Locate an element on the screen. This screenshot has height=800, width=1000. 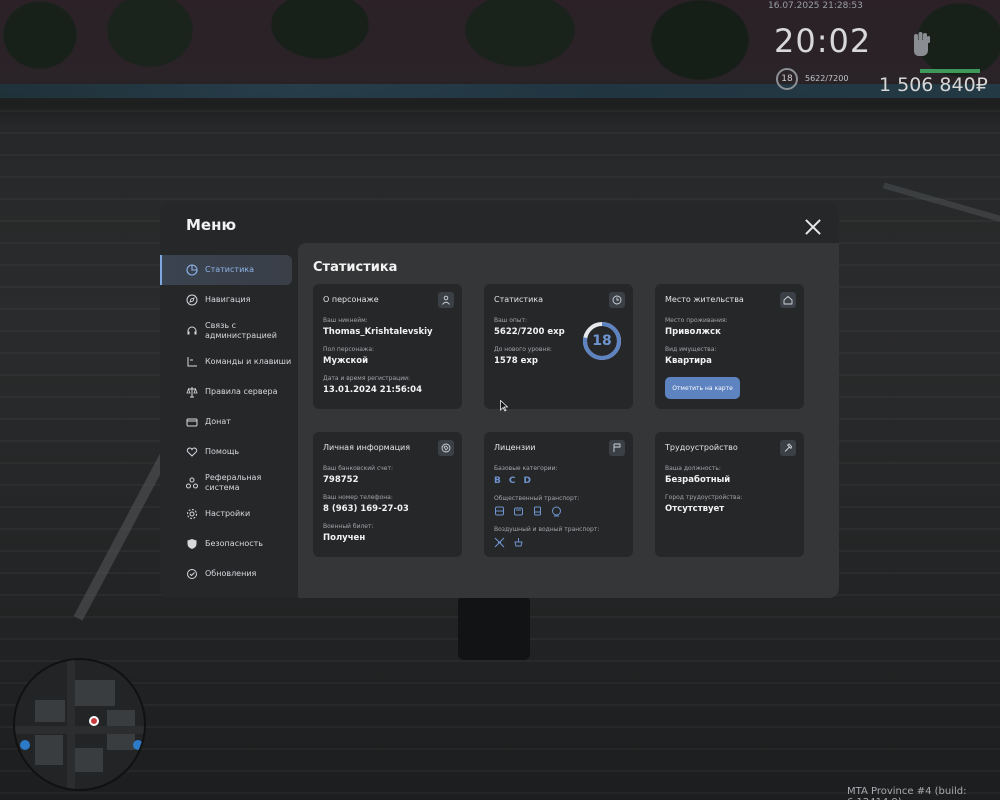
property-type-label: Вид имущества: is located at coordinates (691, 349).